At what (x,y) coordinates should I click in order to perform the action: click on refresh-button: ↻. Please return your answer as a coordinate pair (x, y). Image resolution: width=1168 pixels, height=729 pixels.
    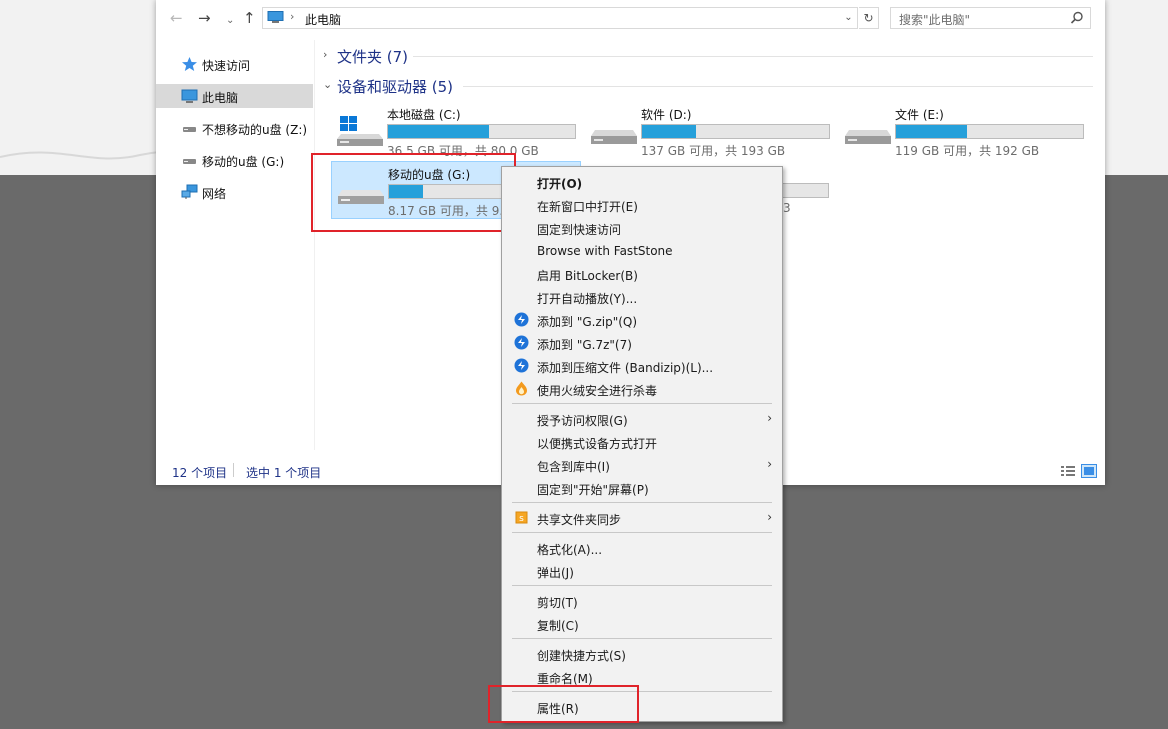
    Looking at the image, I should click on (869, 18).